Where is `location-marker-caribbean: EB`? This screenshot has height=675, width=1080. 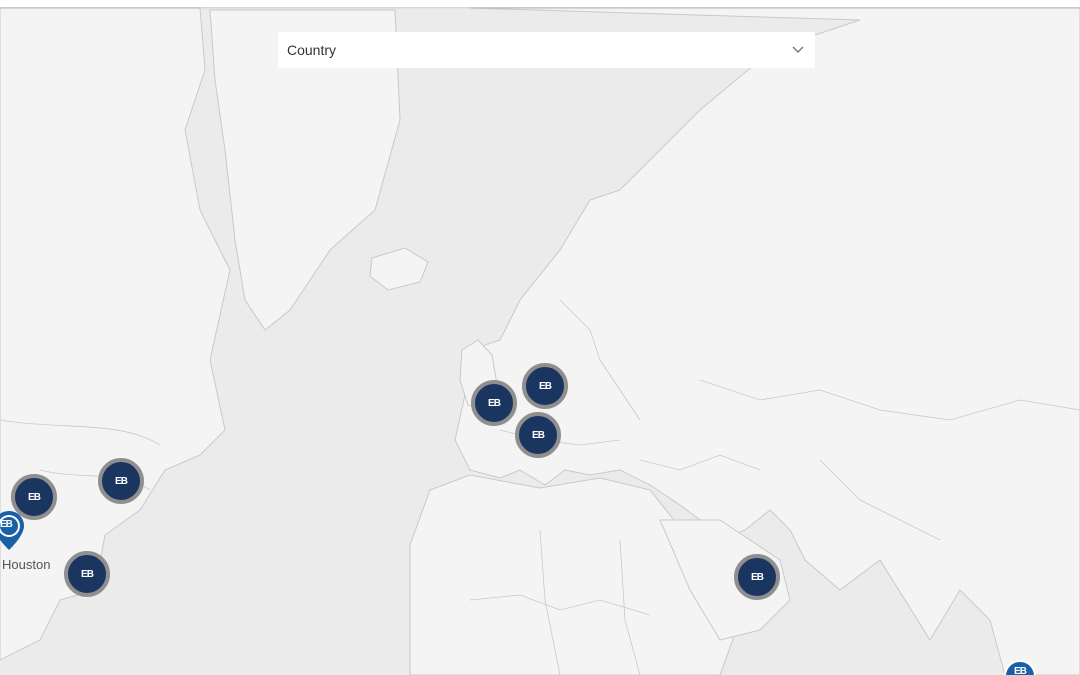 location-marker-caribbean: EB is located at coordinates (87, 574).